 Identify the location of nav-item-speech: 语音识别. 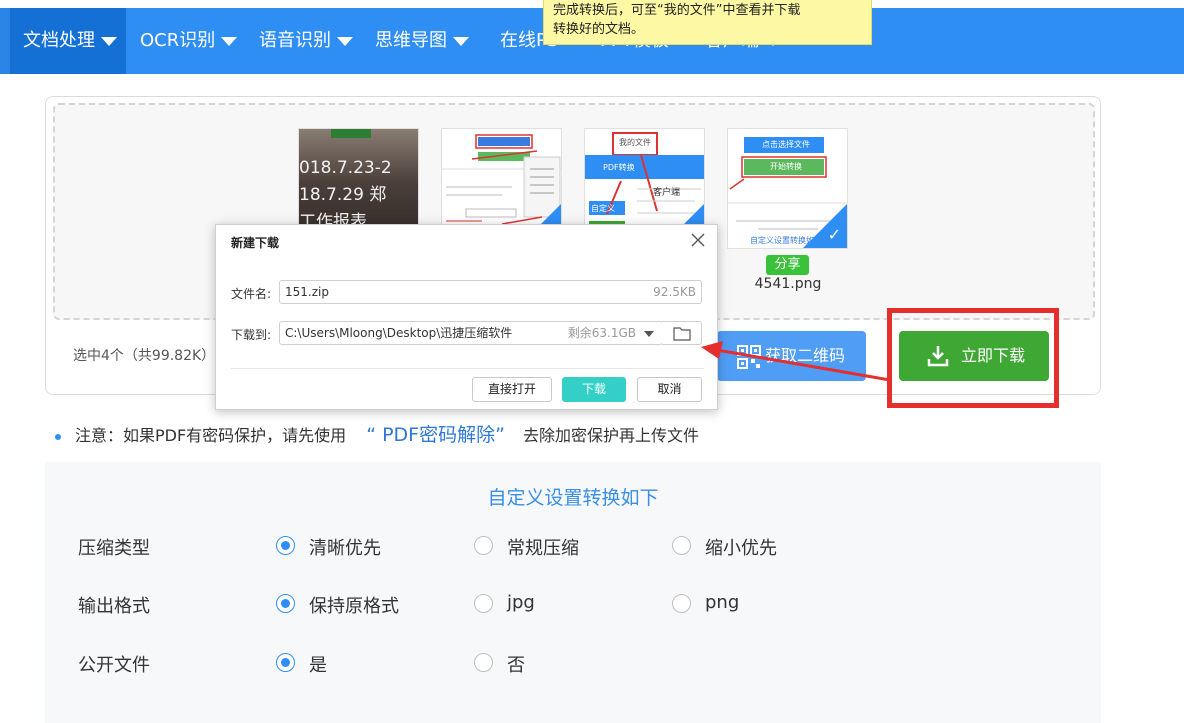
(306, 41).